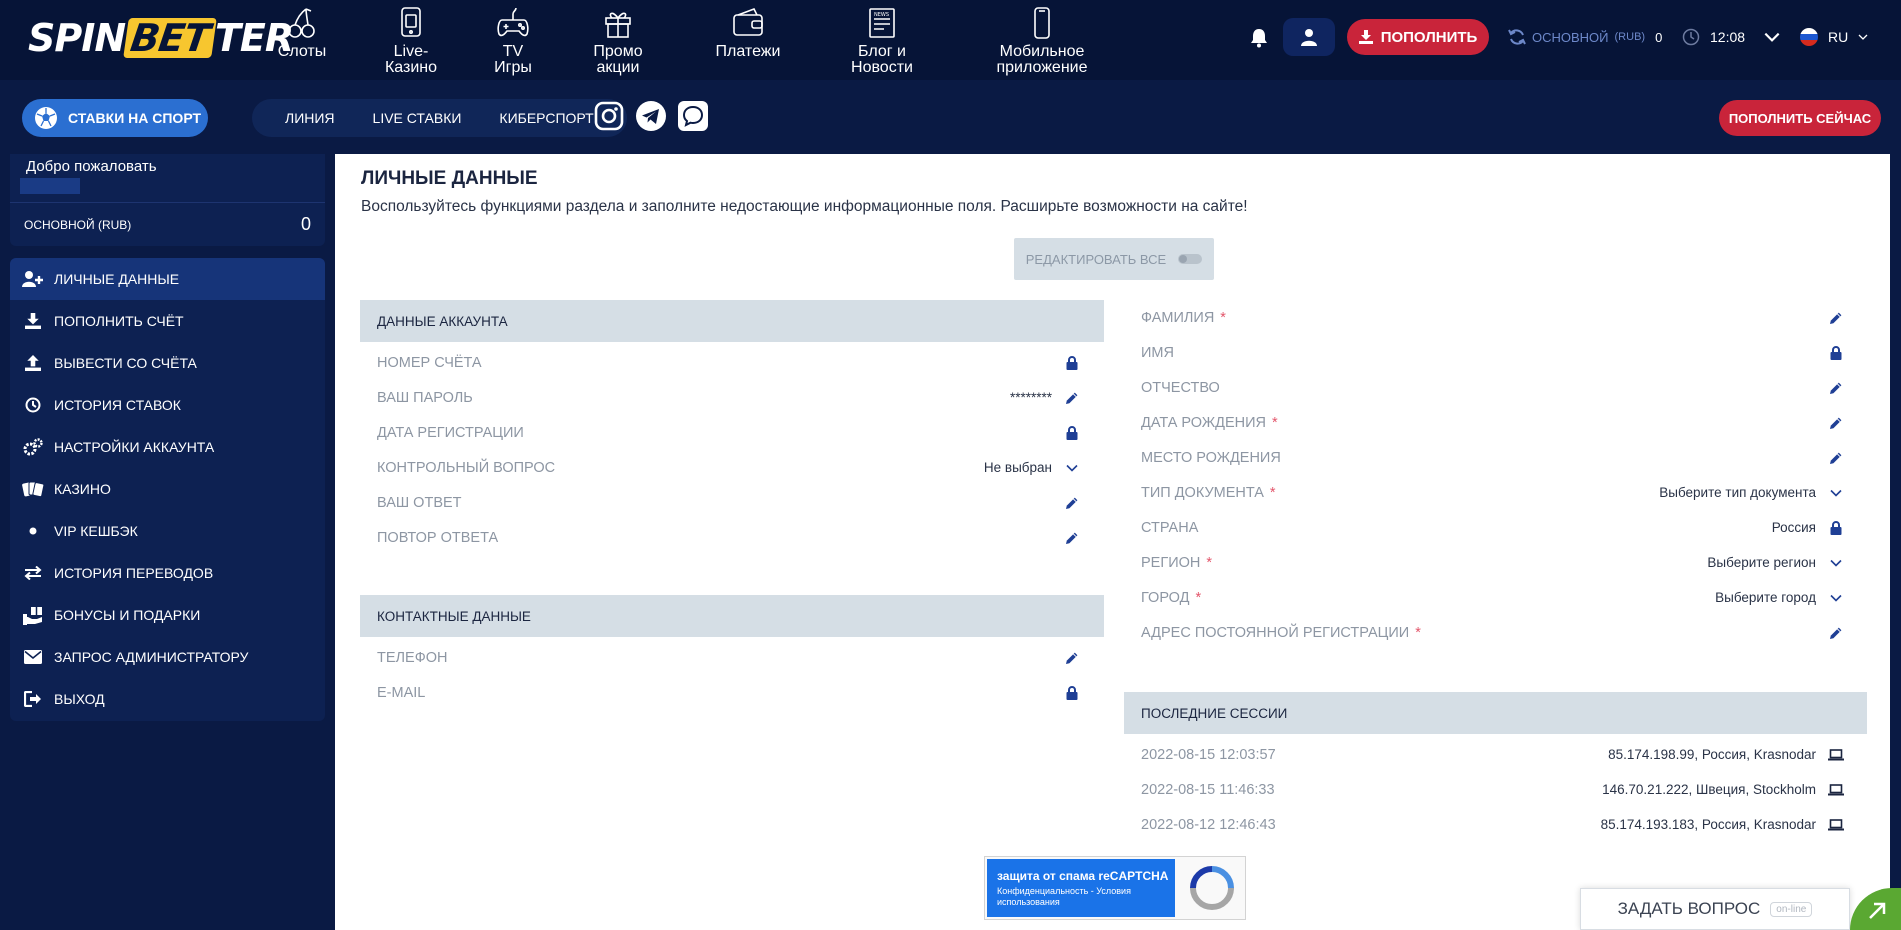 This screenshot has height=930, width=1901. I want to click on section-account-heading: ДАННЫЕ АККАУНТА, so click(732, 321).